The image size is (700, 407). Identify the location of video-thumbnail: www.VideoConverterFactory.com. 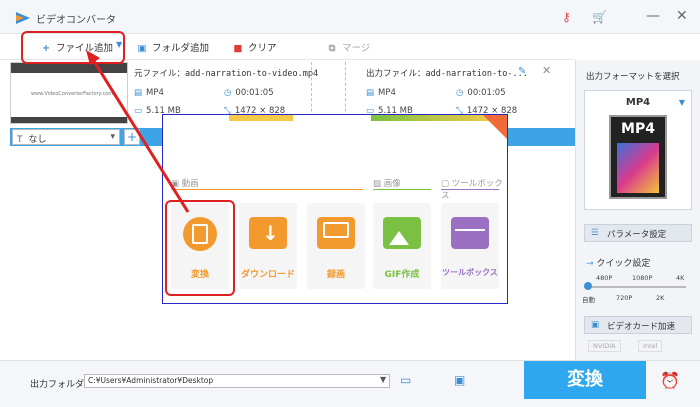
(69, 93).